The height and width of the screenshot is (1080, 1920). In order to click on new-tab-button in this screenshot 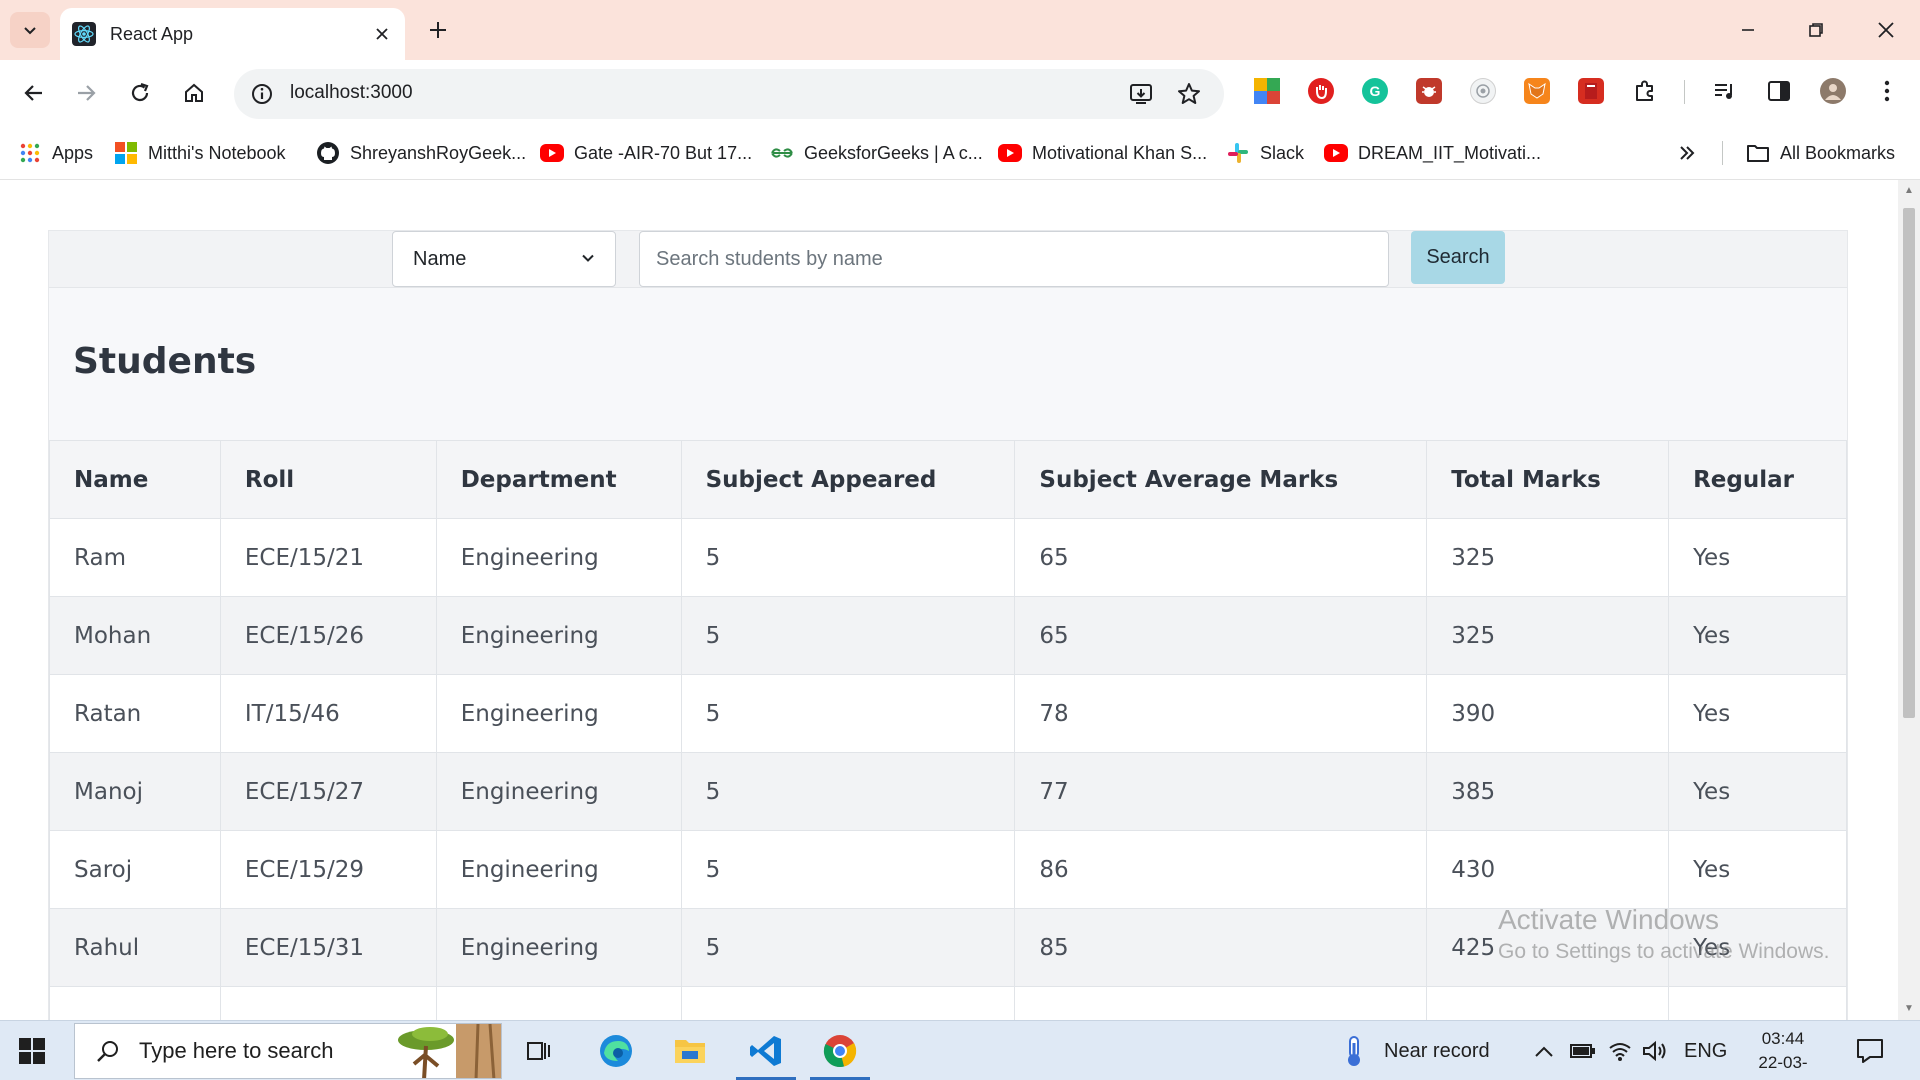, I will do `click(438, 30)`.